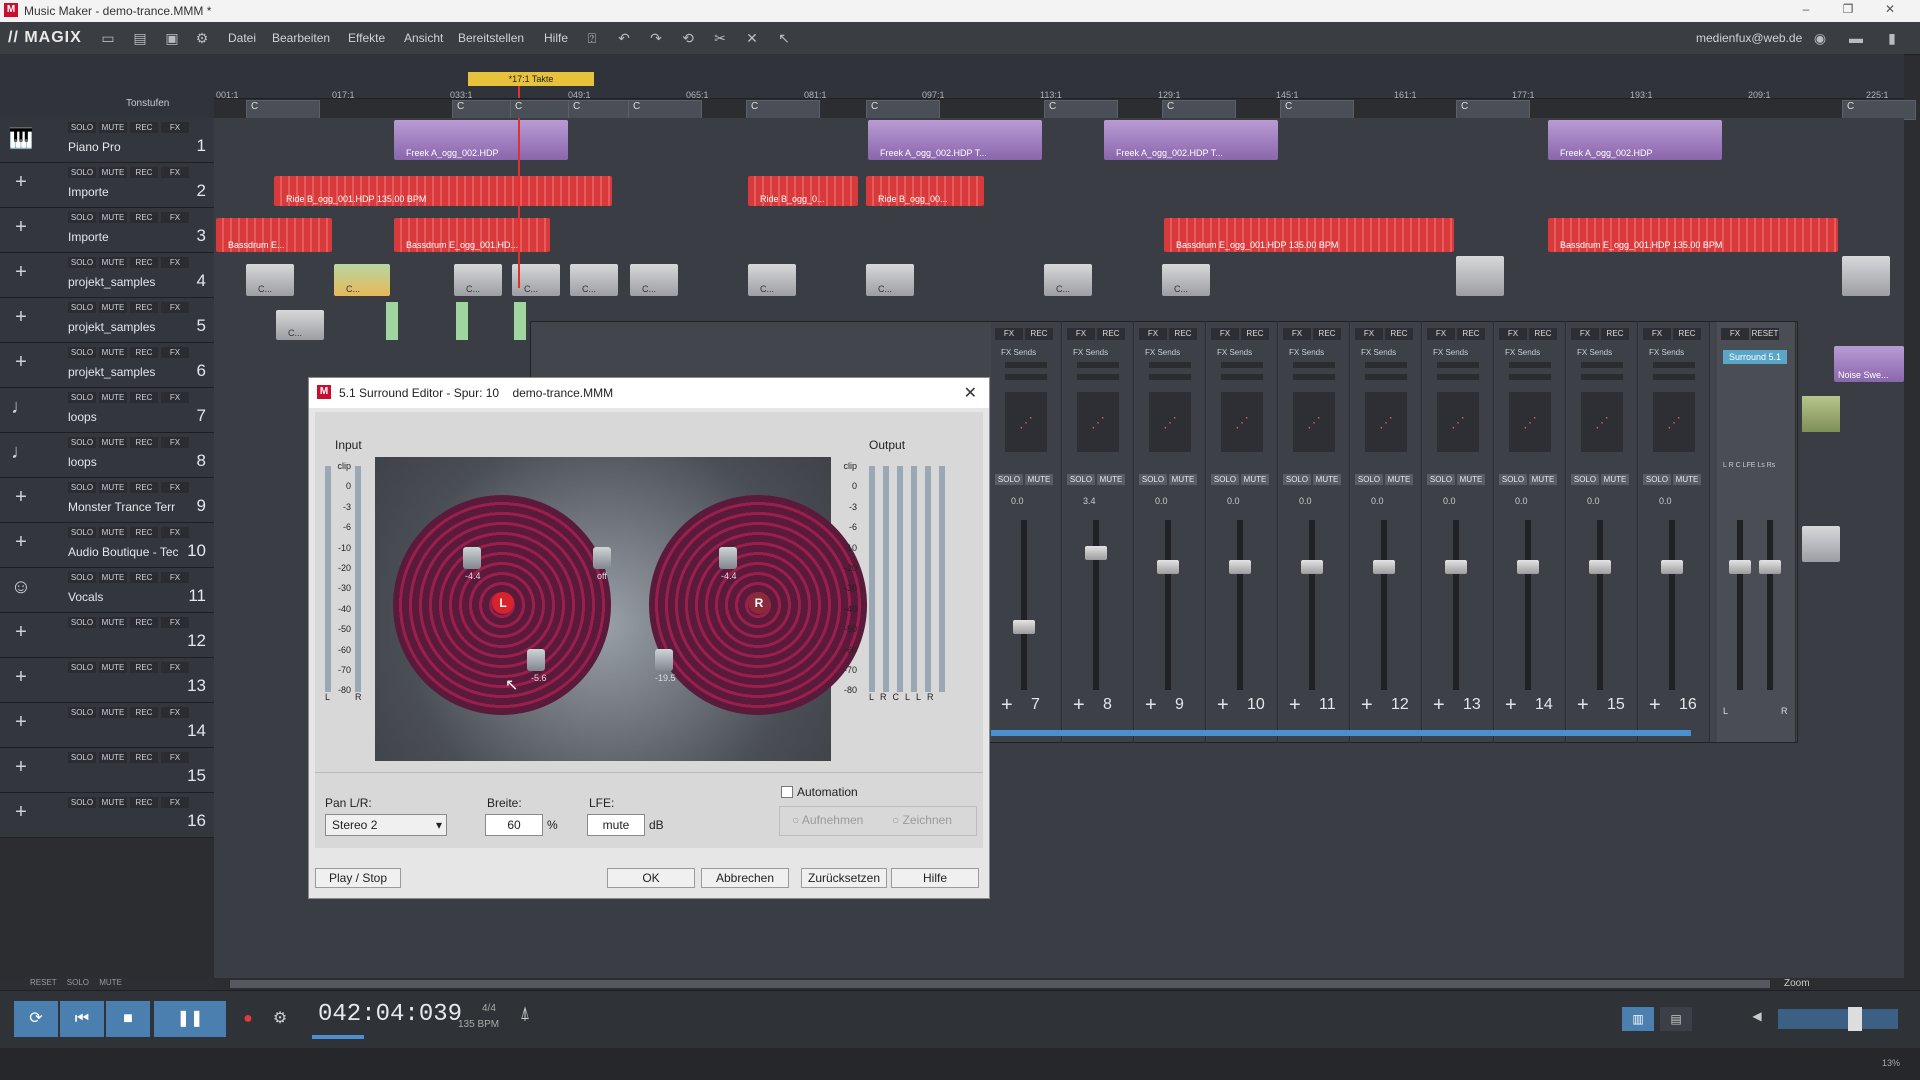 The width and height of the screenshot is (1920, 1080). What do you see at coordinates (107, 590) in the screenshot?
I see `track-header: ☺ SOLO MUTE REC FX Vocals 11` at bounding box center [107, 590].